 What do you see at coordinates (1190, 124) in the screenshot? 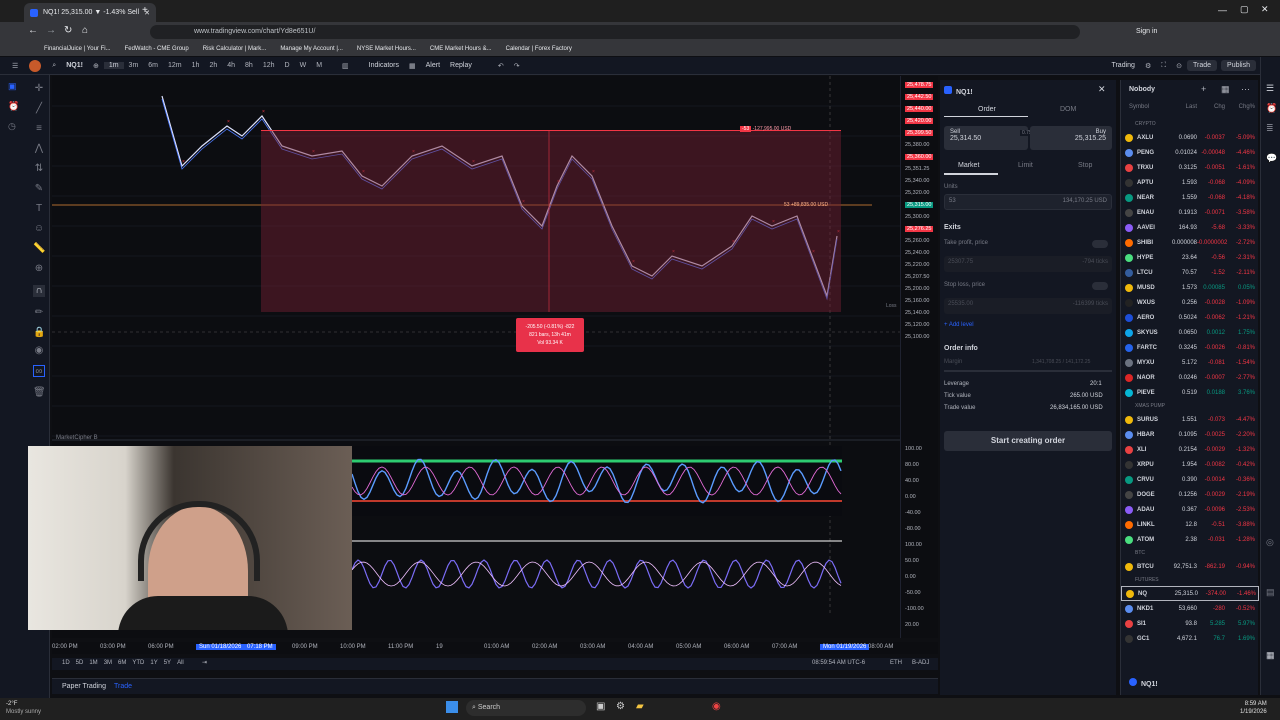
I see `watchlist-section: CRYPTO` at bounding box center [1190, 124].